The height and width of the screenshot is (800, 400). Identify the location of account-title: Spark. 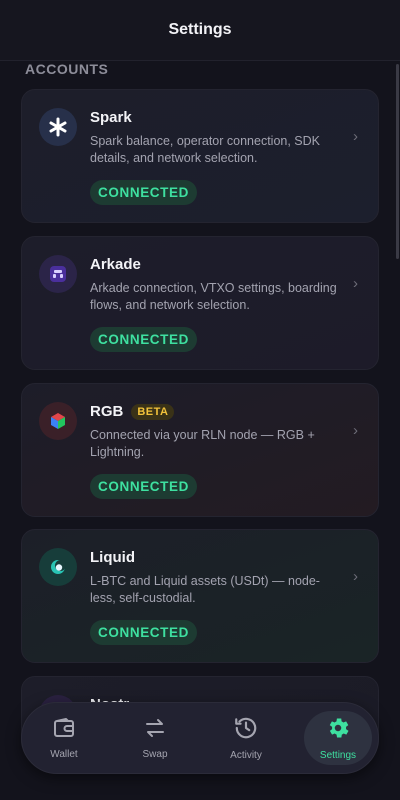
(111, 117).